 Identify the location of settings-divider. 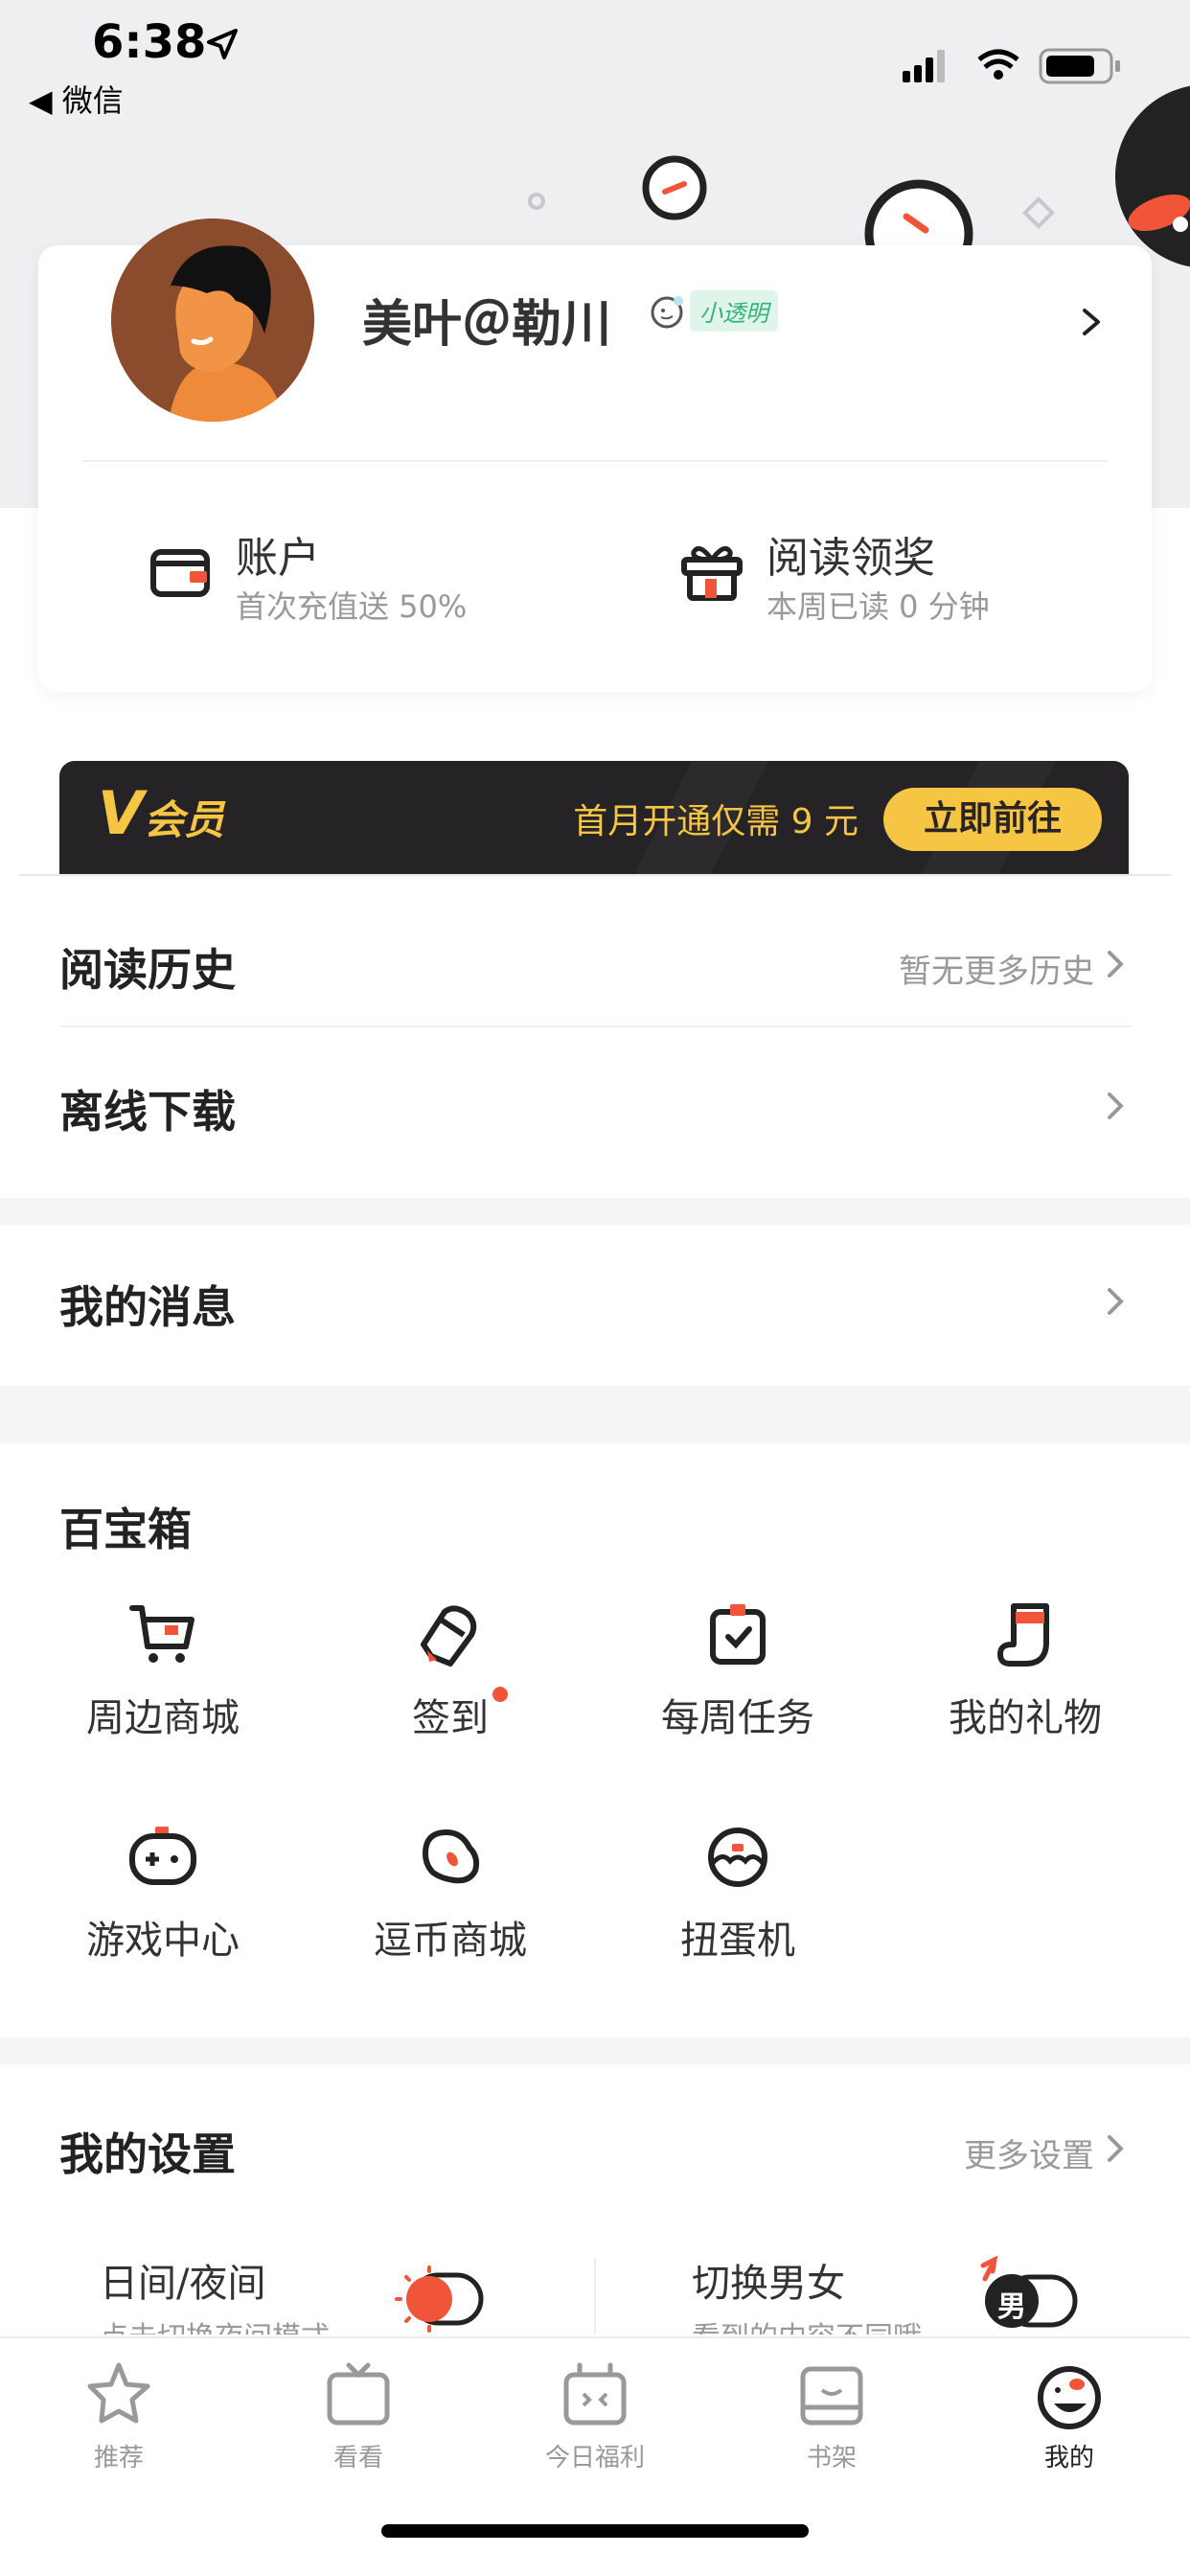
(595, 2296).